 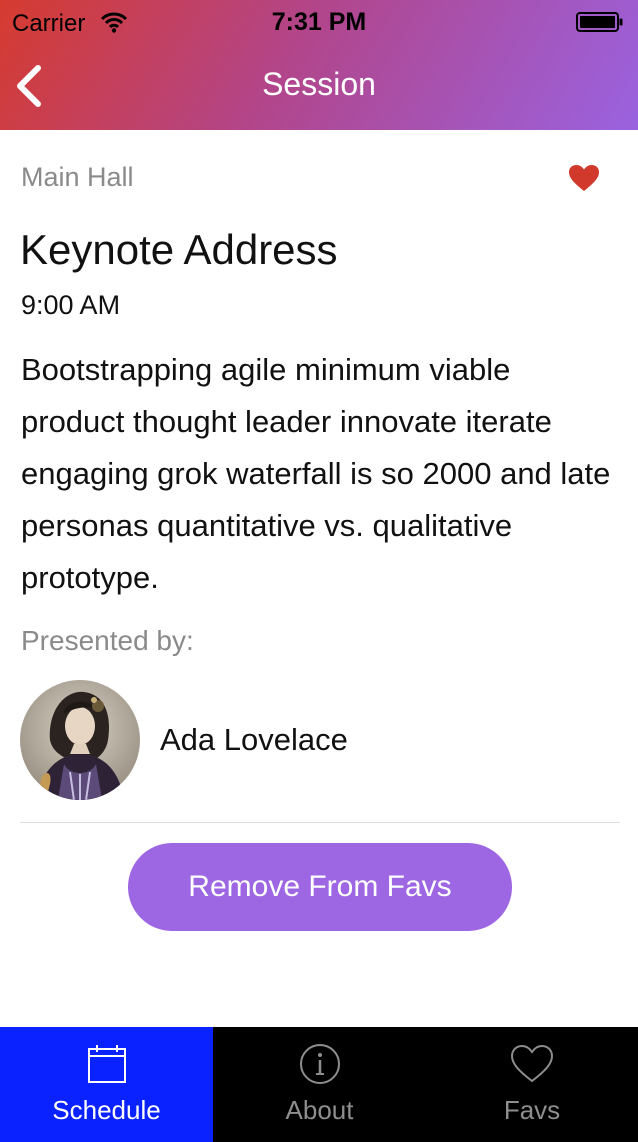 What do you see at coordinates (319, 84) in the screenshot?
I see `page-title: Session` at bounding box center [319, 84].